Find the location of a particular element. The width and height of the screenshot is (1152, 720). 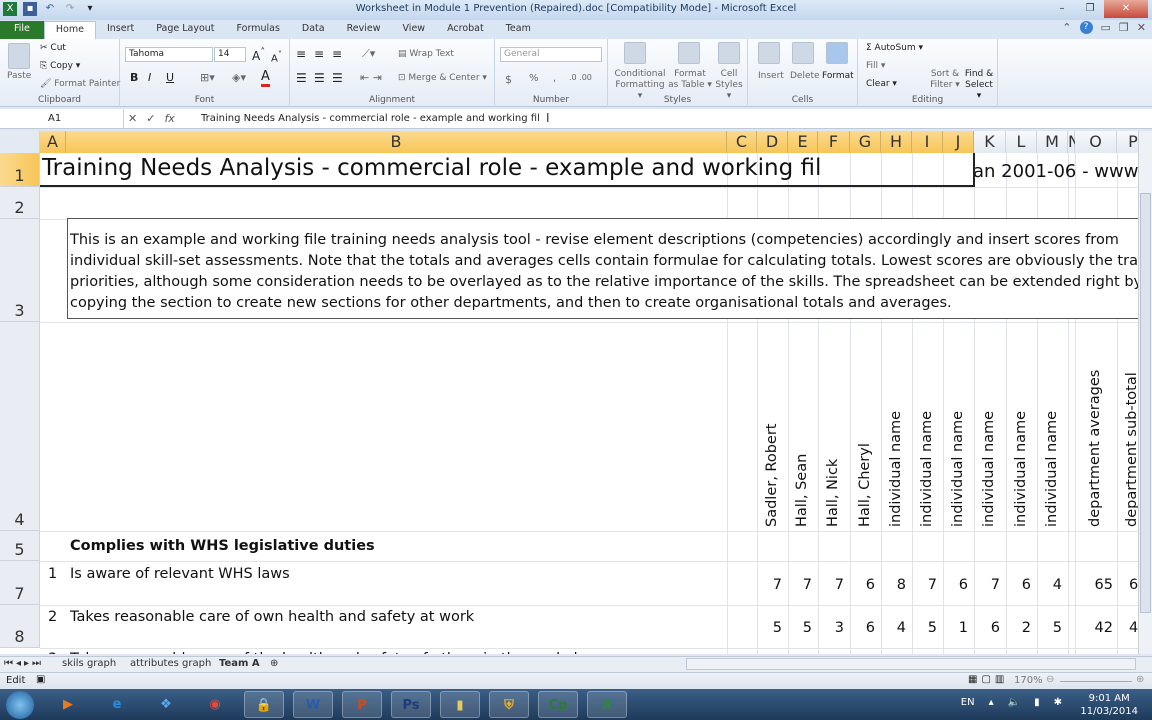

horizontal-scrollbar is located at coordinates (911, 664).